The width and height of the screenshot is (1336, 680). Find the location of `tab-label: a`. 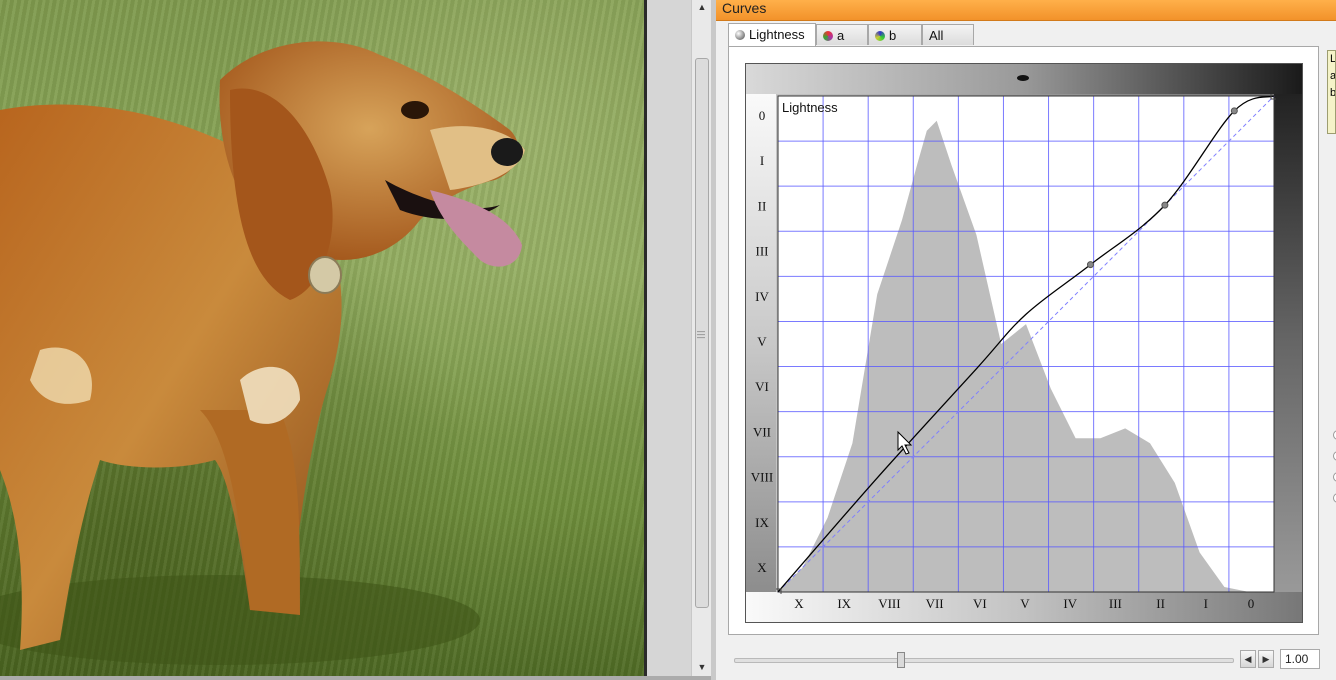

tab-label: a is located at coordinates (841, 35).